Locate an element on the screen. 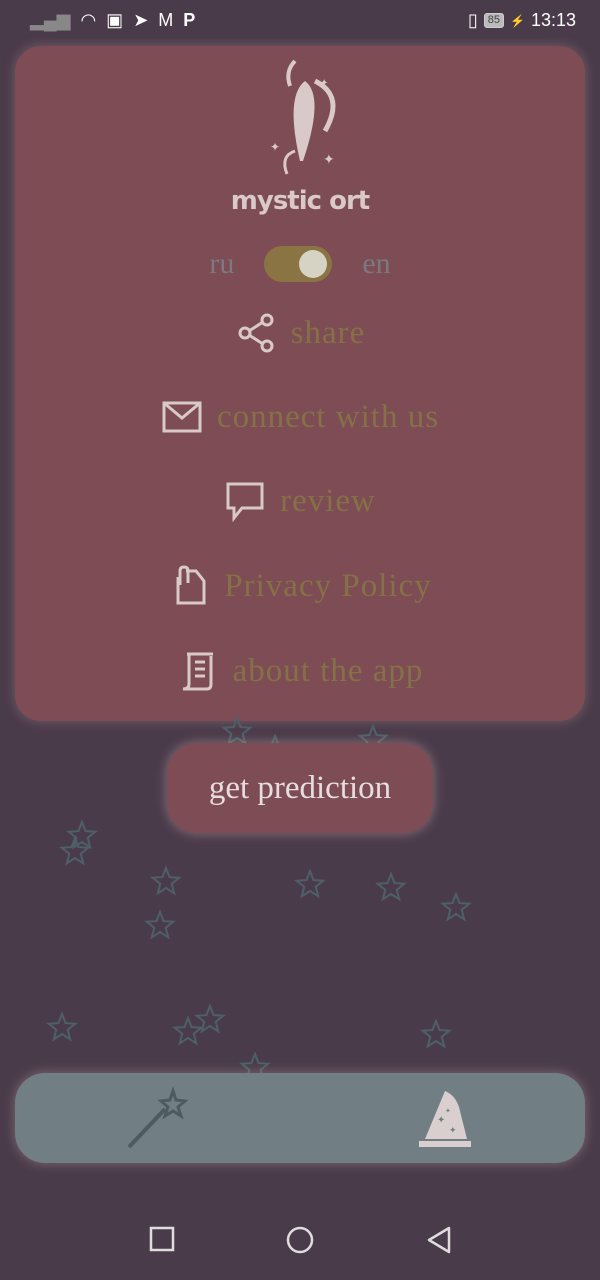 This screenshot has width=600, height=1280. menu-item-privacy: Privacy Policy is located at coordinates (300, 586).